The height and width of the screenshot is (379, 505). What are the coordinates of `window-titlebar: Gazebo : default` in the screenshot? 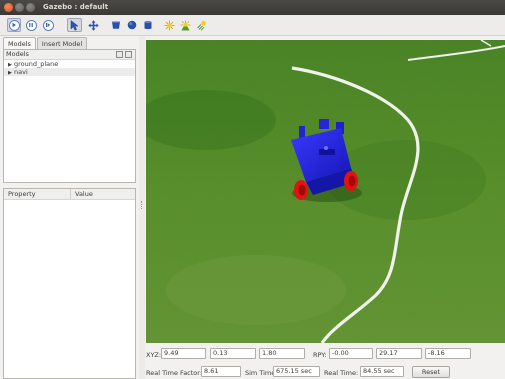 It's located at (252, 7).